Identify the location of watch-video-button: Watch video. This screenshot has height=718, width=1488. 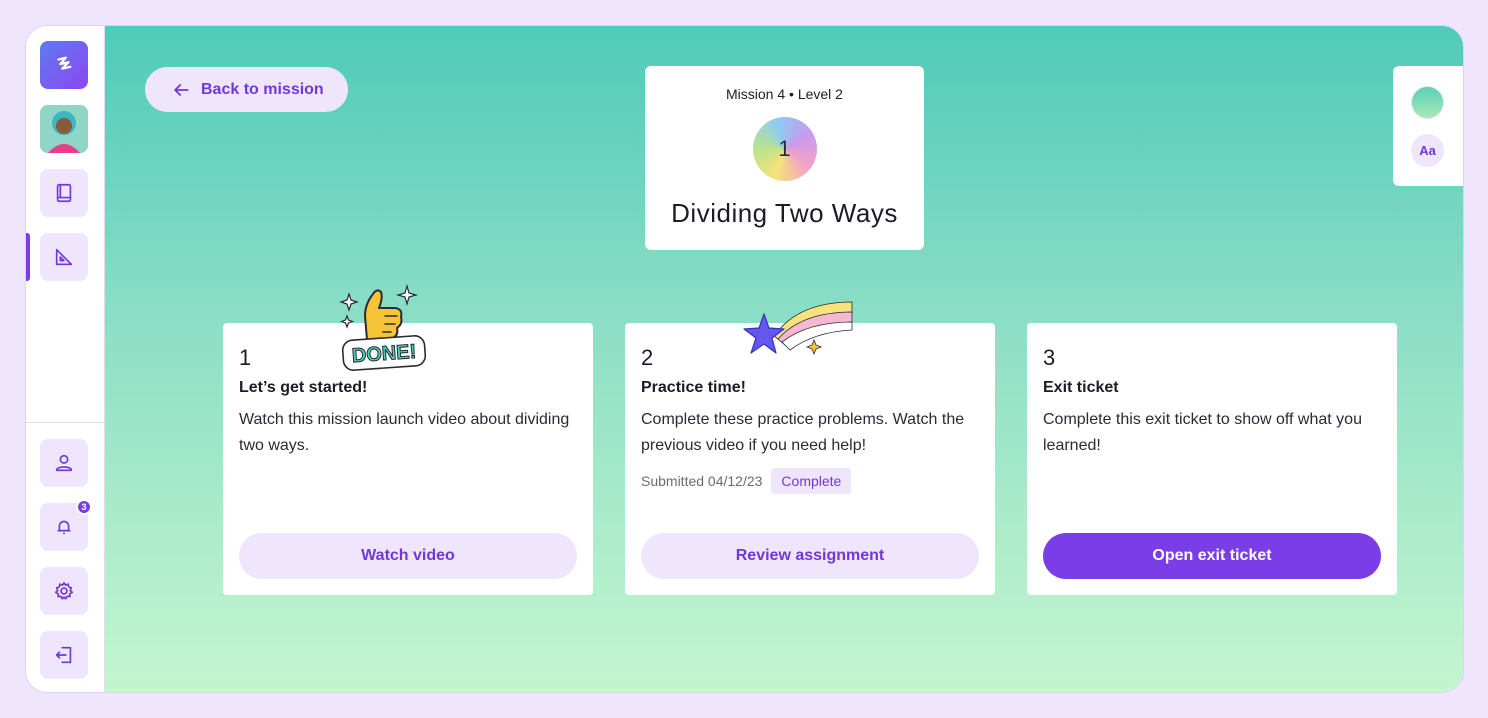
(408, 556).